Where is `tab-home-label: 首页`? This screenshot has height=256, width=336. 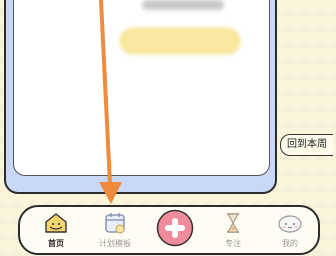
tab-home-label: 首页 is located at coordinates (56, 243).